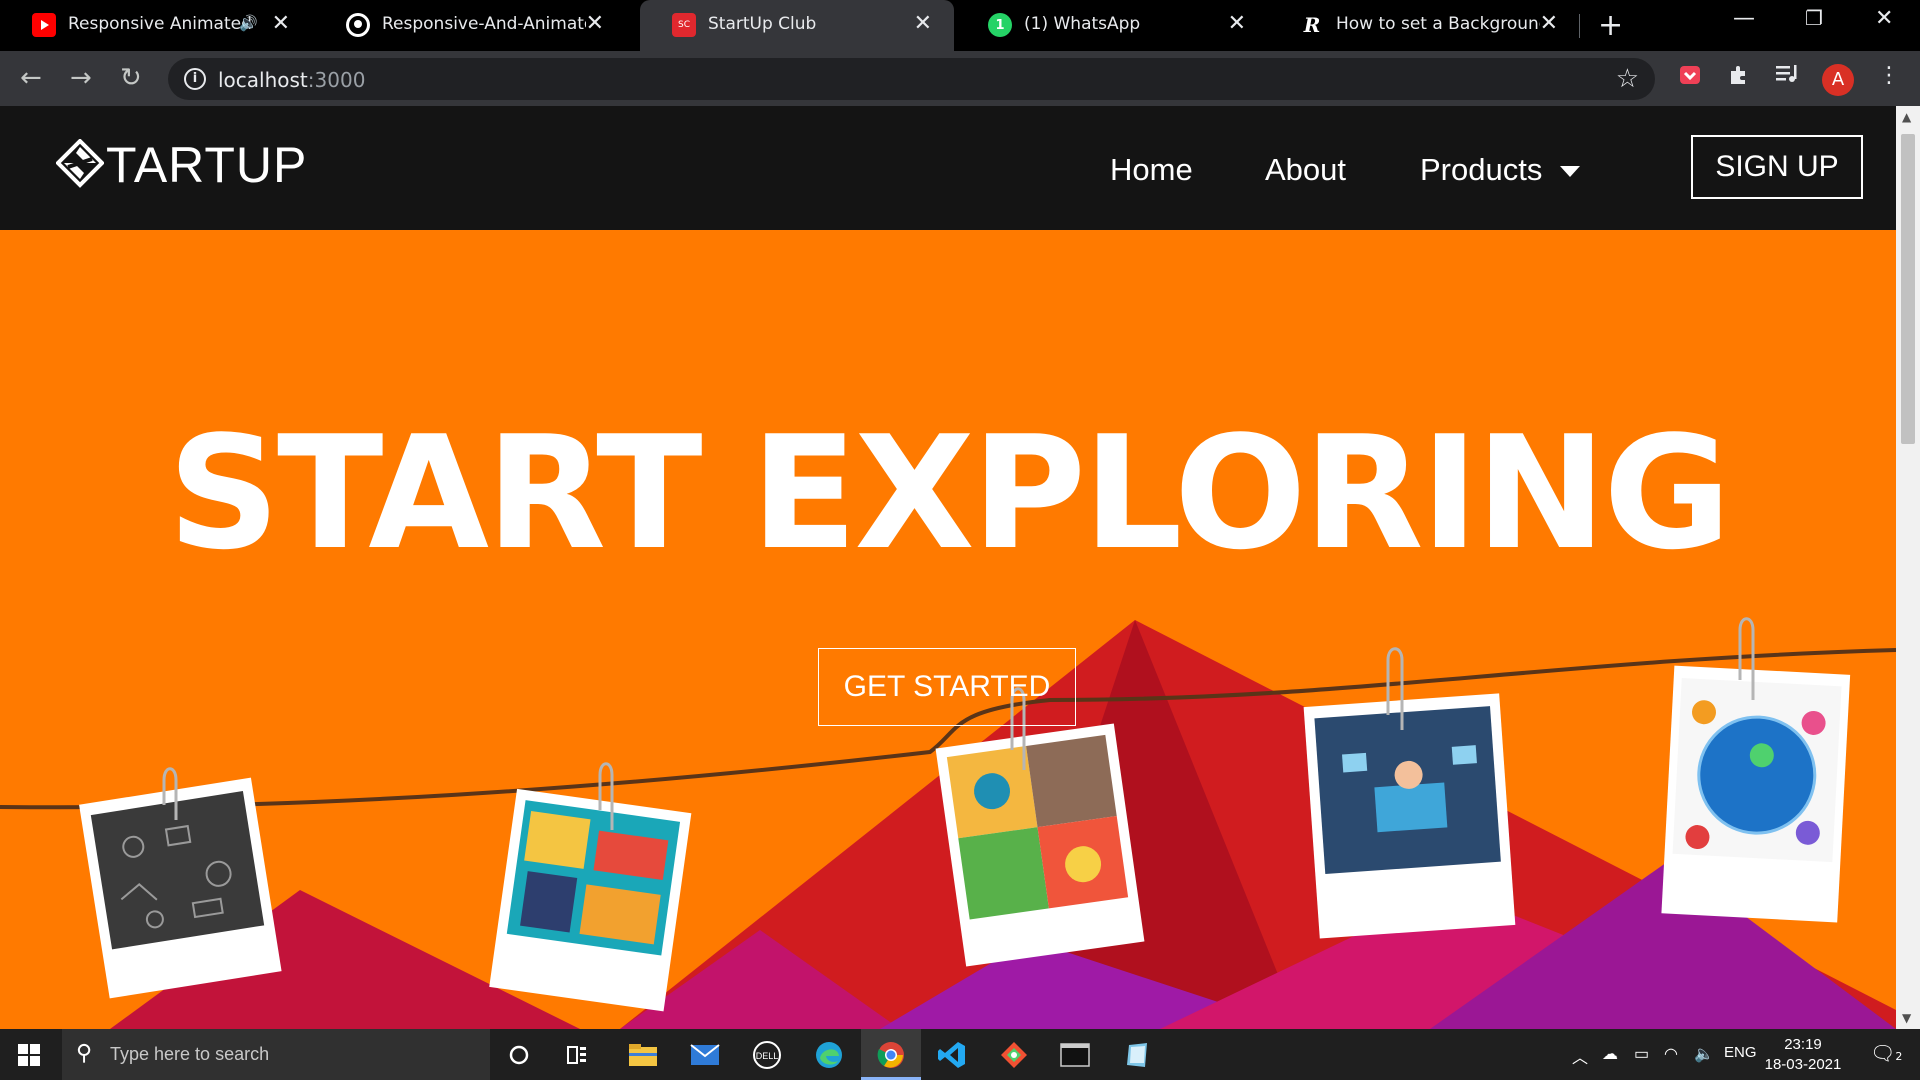 The width and height of the screenshot is (1920, 1080). Describe the element at coordinates (131, 78) in the screenshot. I see `reload-icon: ↻` at that location.